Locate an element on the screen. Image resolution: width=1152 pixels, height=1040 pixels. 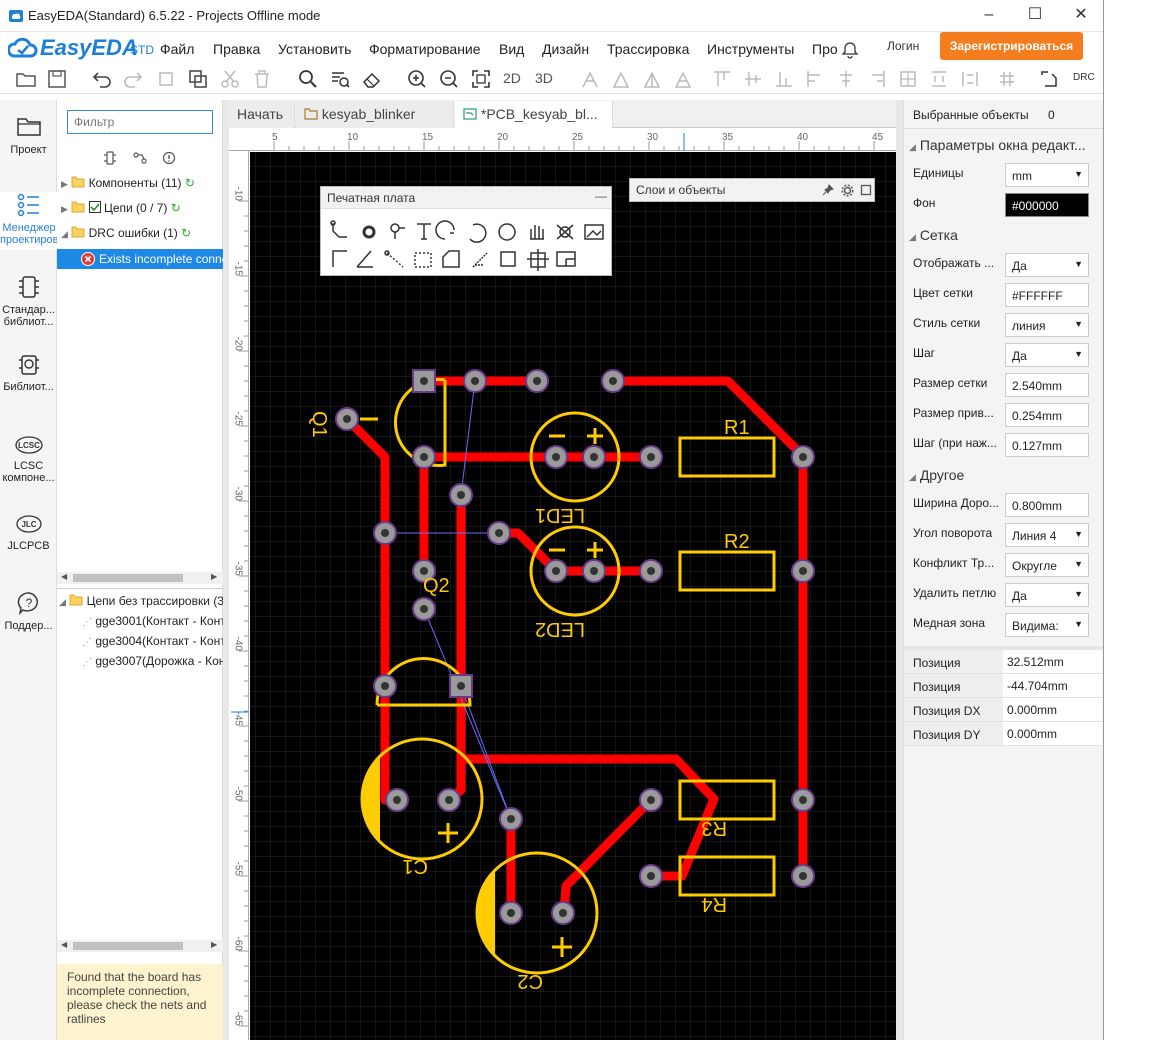
align-top-icon is located at coordinates (683, 79).